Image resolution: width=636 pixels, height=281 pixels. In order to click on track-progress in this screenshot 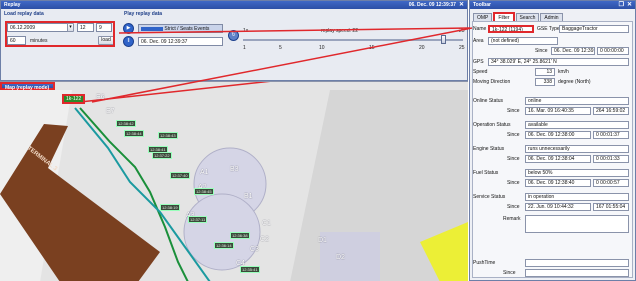, I will do `click(152, 28)`.